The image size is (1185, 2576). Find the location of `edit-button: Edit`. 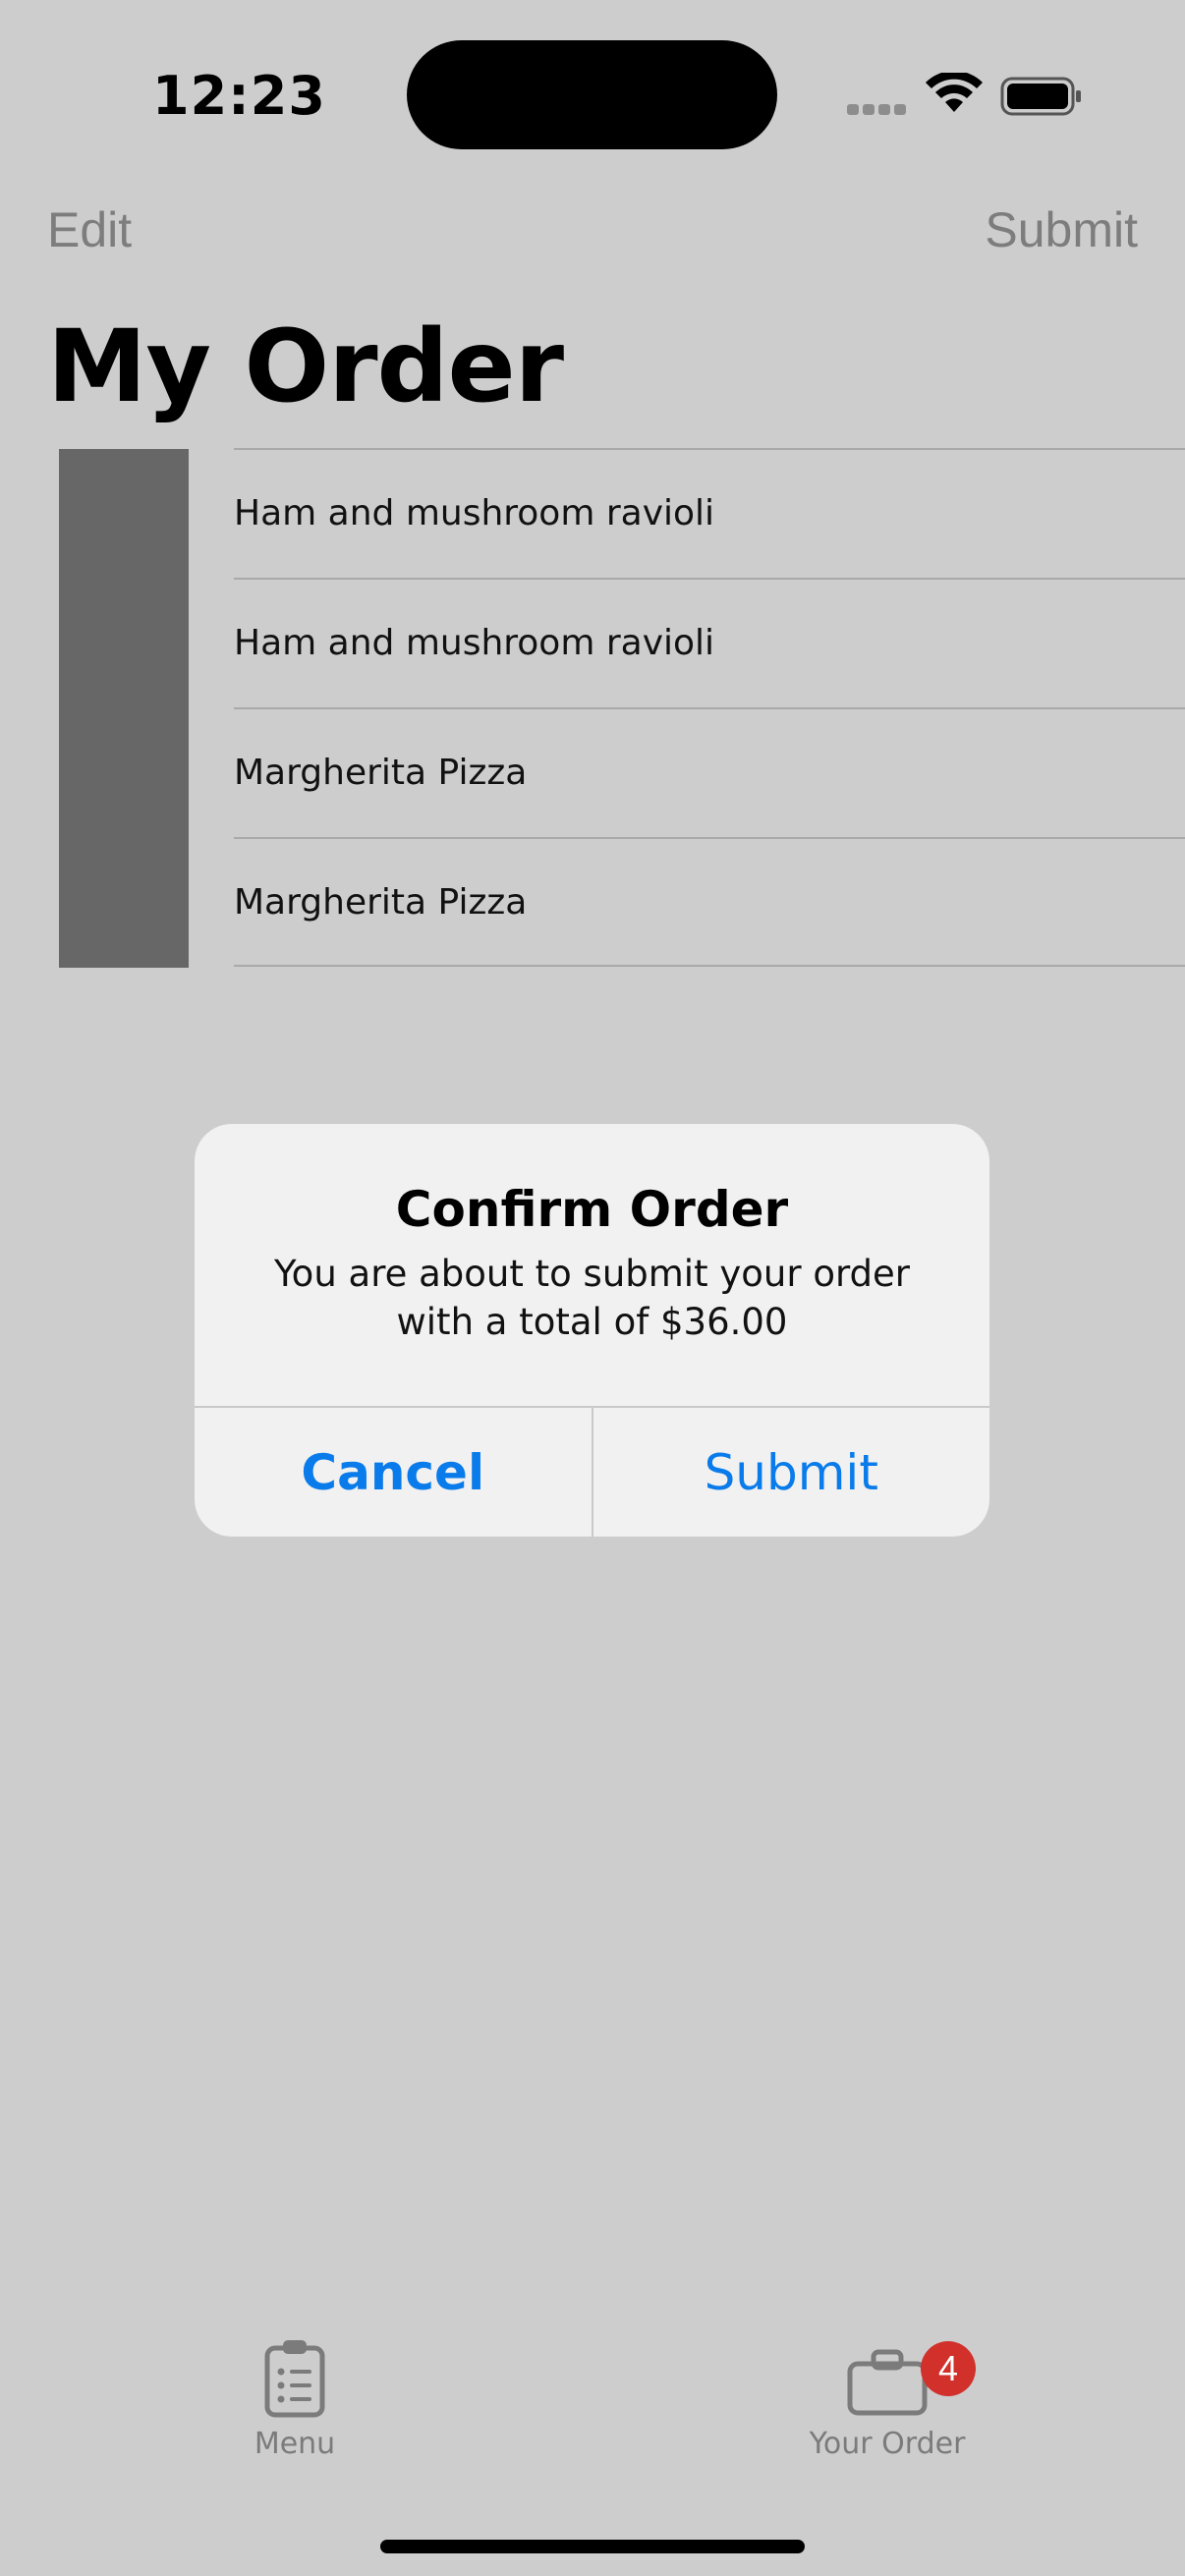

edit-button: Edit is located at coordinates (90, 229).